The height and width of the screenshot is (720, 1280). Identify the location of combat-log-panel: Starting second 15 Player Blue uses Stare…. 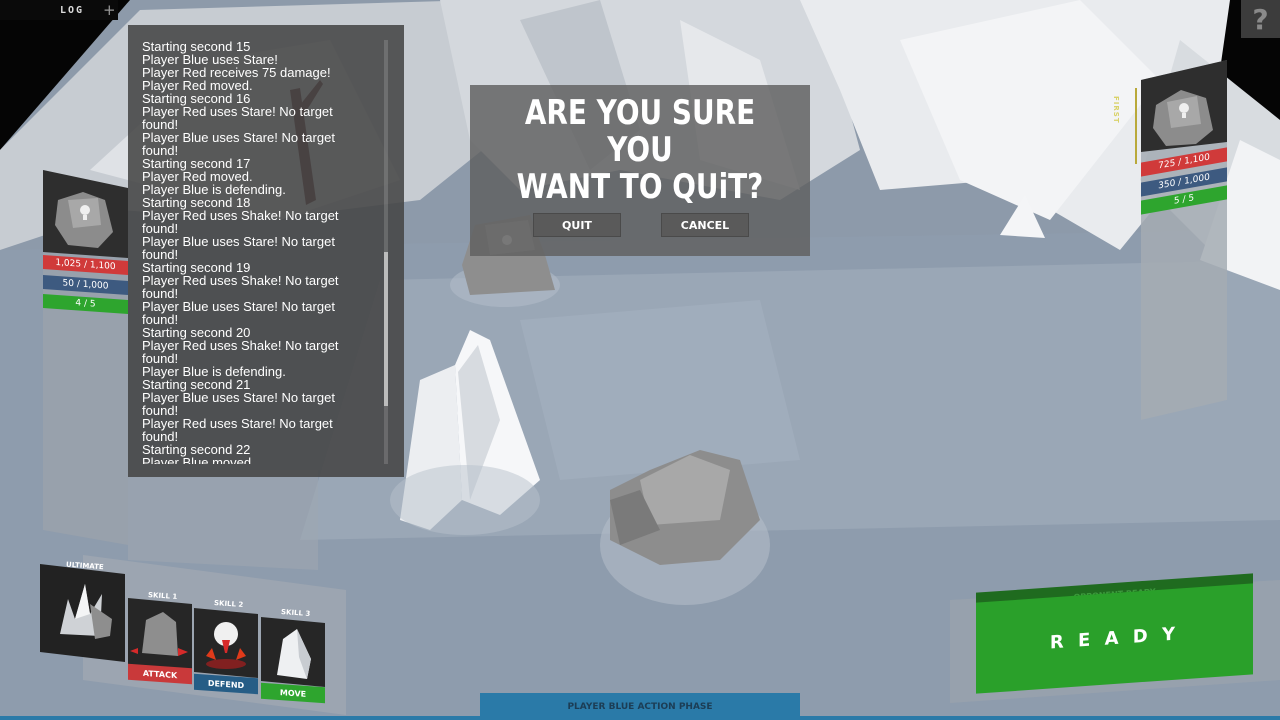
(266, 251).